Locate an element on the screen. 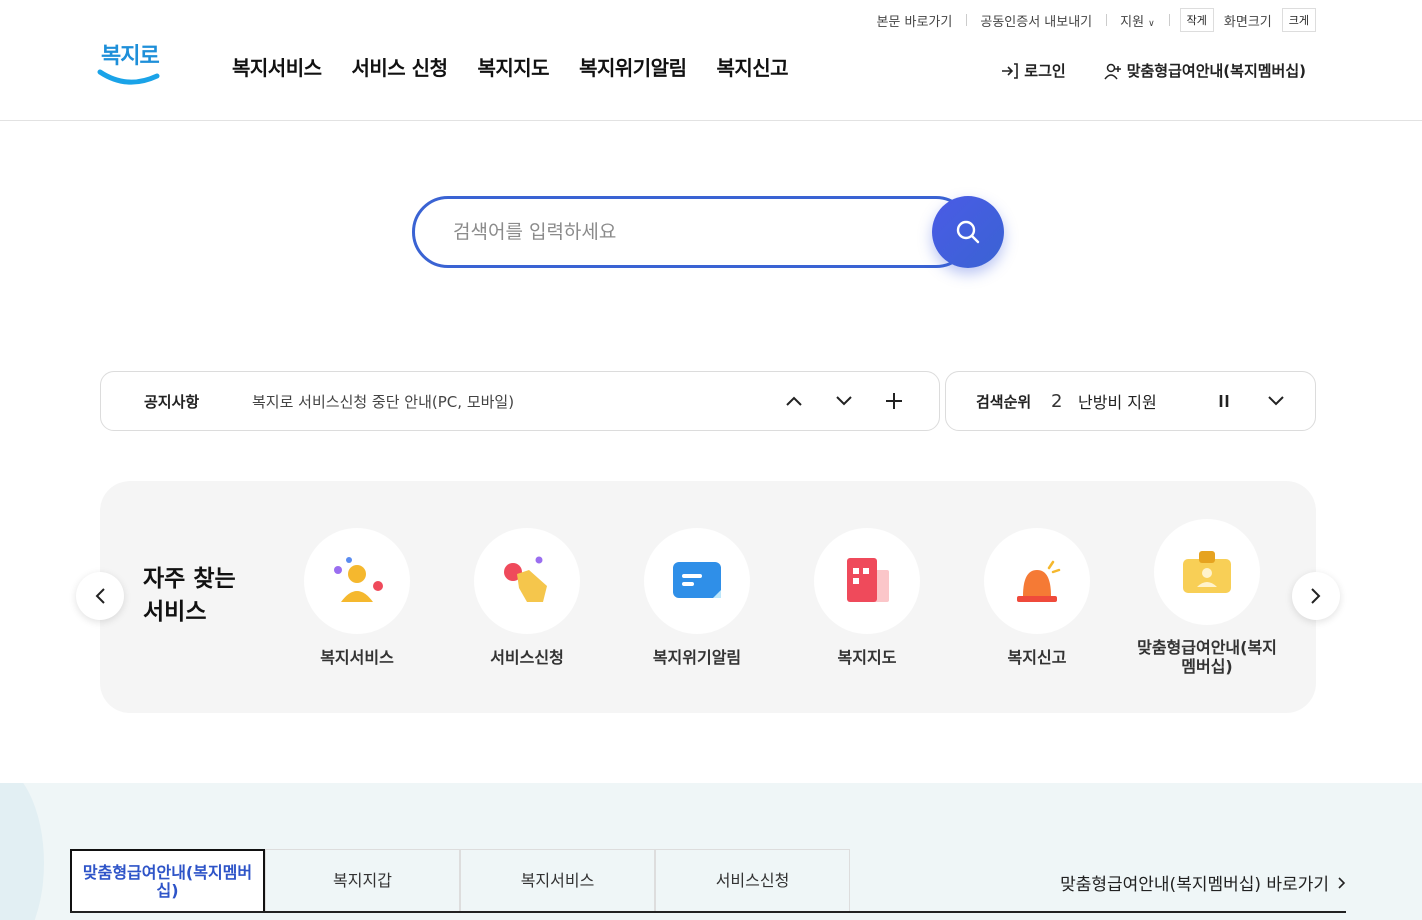 The image size is (1422, 920). login-link: 로그인 is located at coordinates (1033, 70).